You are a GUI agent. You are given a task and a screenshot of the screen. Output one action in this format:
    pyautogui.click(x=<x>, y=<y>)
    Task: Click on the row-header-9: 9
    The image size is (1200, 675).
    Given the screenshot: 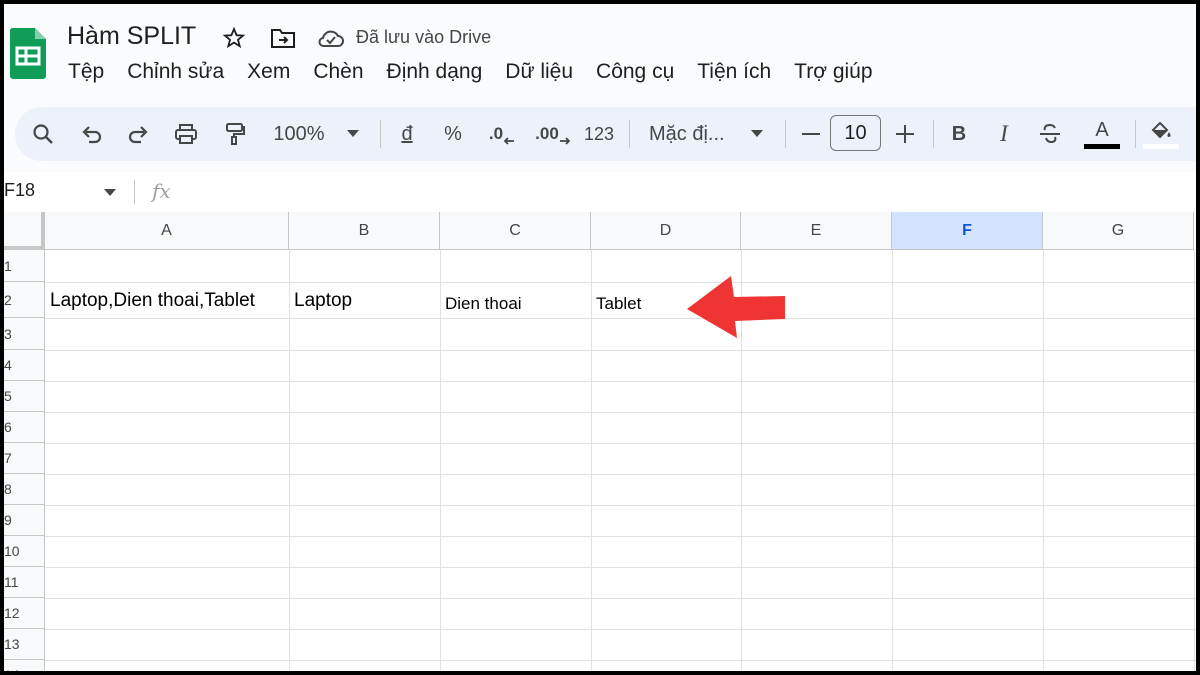 What is the action you would take?
    pyautogui.click(x=24, y=520)
    